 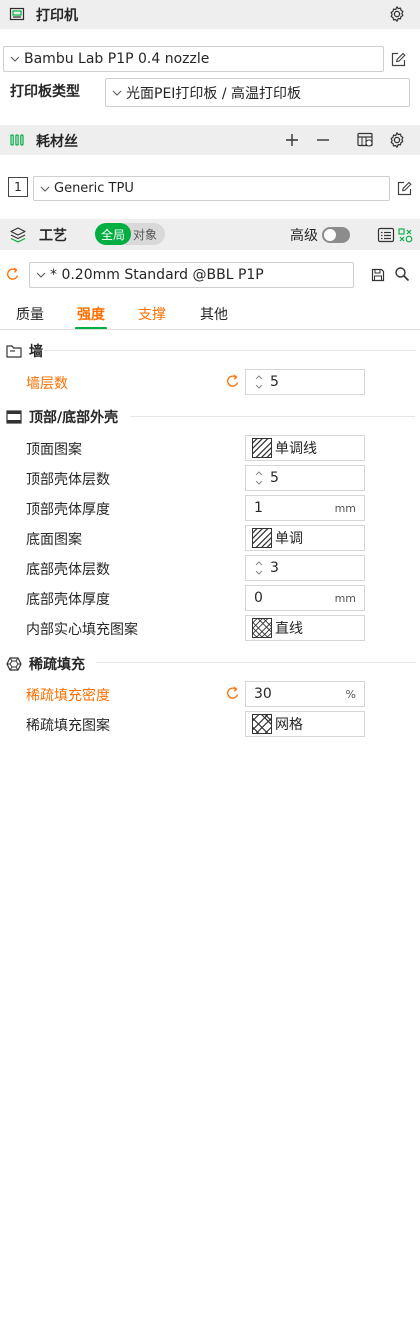 What do you see at coordinates (262, 448) in the screenshot?
I see `monotonic-line-pattern-icon` at bounding box center [262, 448].